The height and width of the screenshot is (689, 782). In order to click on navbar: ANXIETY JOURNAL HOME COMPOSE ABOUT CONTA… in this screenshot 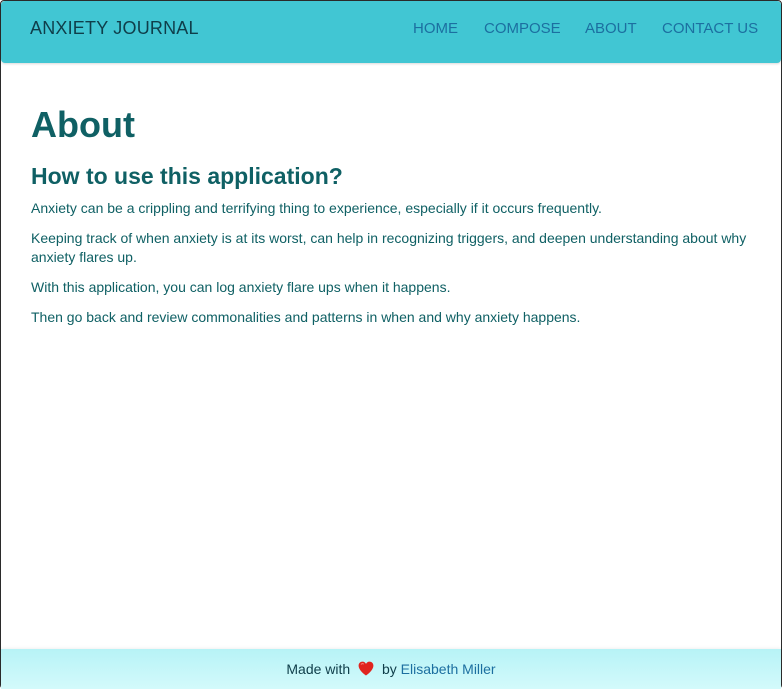, I will do `click(391, 32)`.